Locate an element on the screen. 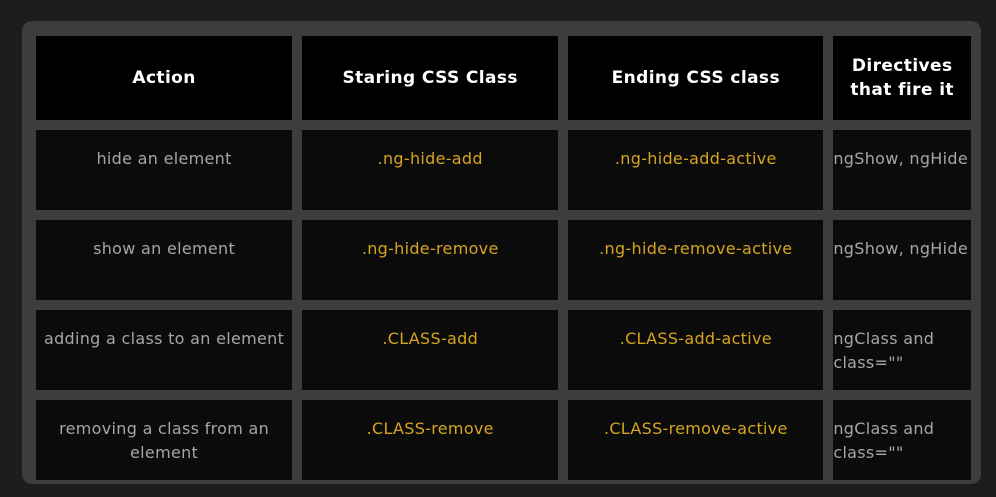 This screenshot has width=996, height=497. starting-class-cell: .ng-hide-remove is located at coordinates (430, 260).